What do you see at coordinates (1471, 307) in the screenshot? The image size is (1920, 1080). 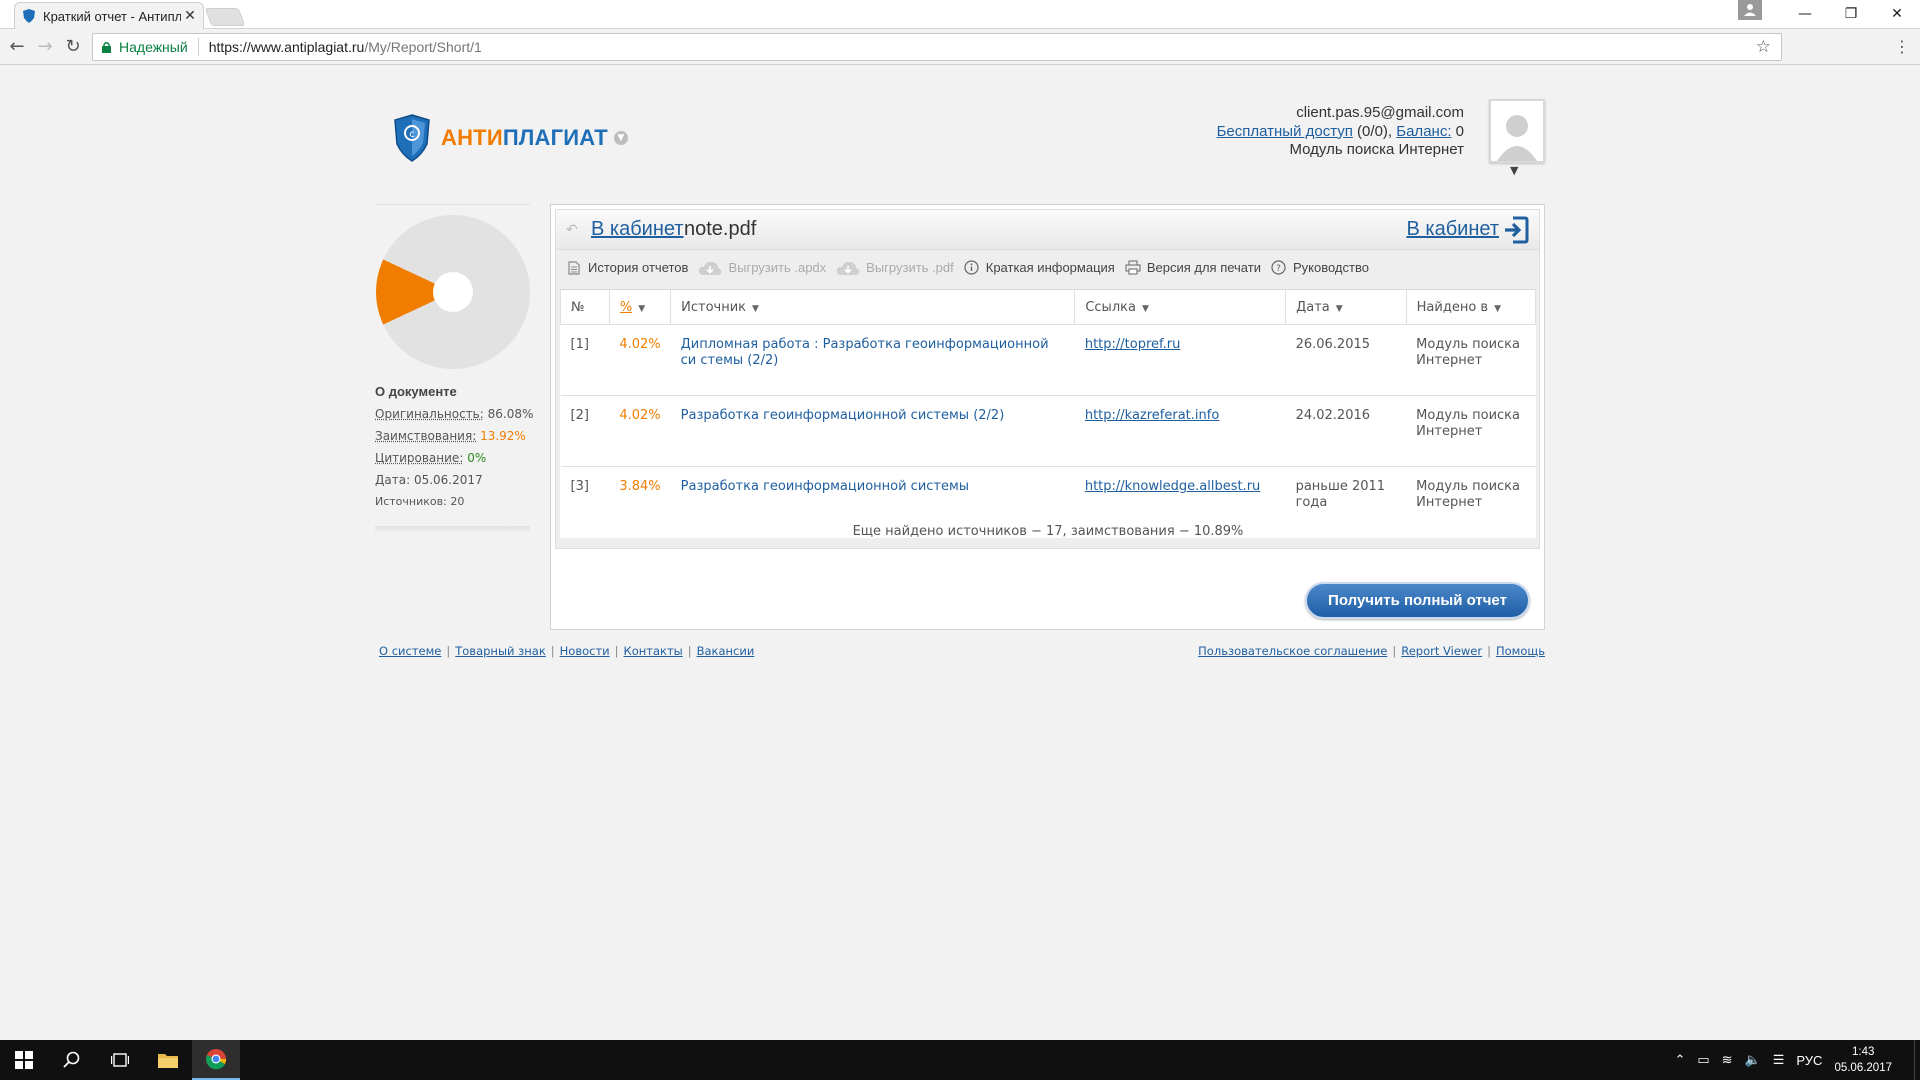 I see `col-found-in: Найдено в ▼` at bounding box center [1471, 307].